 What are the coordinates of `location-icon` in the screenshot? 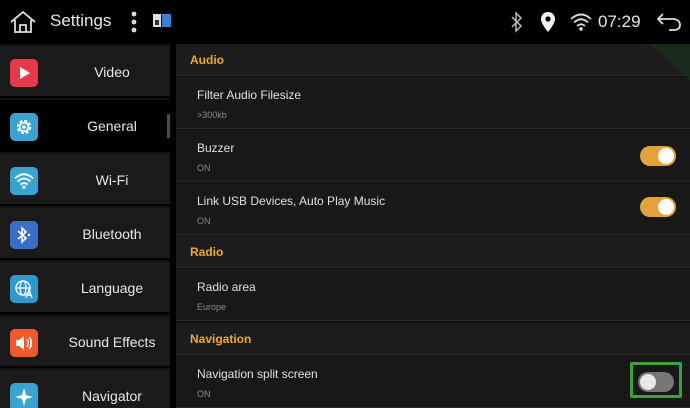 It's located at (548, 22).